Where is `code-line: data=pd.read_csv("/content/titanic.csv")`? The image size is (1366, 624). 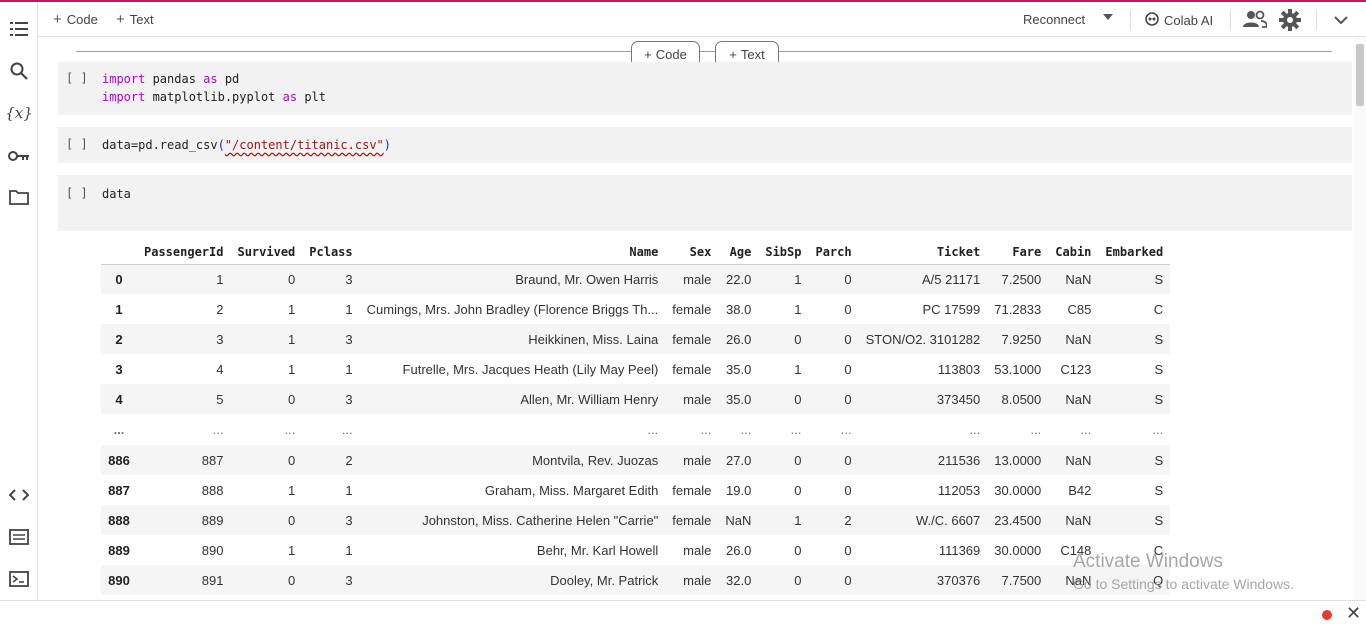
code-line: data=pd.read_csv("/content/titanic.csv") is located at coordinates (246, 145).